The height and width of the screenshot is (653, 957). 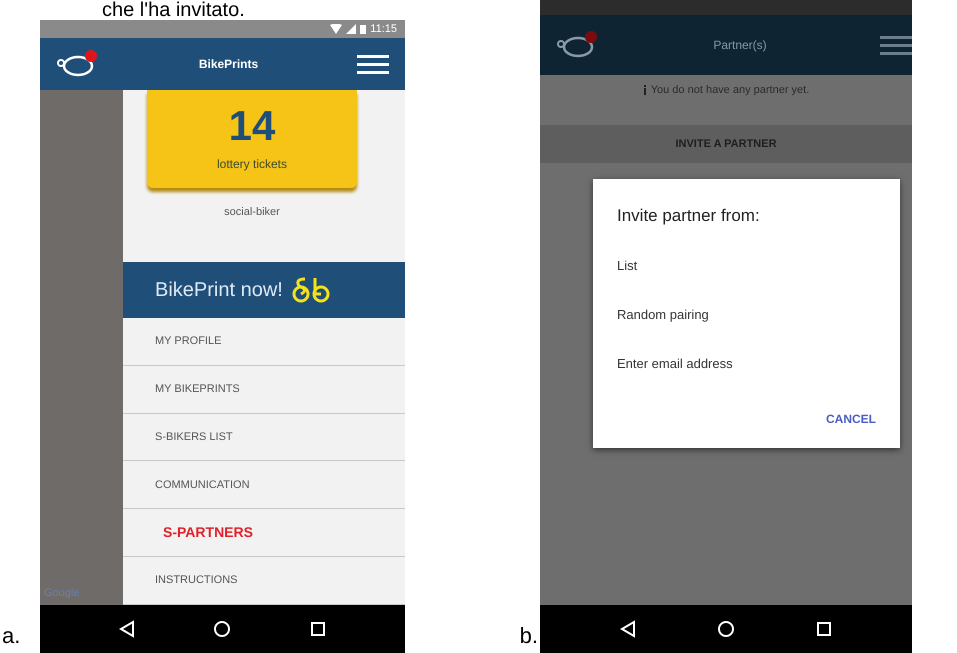 What do you see at coordinates (730, 90) in the screenshot?
I see `notice-text: You do not have any partner yet.` at bounding box center [730, 90].